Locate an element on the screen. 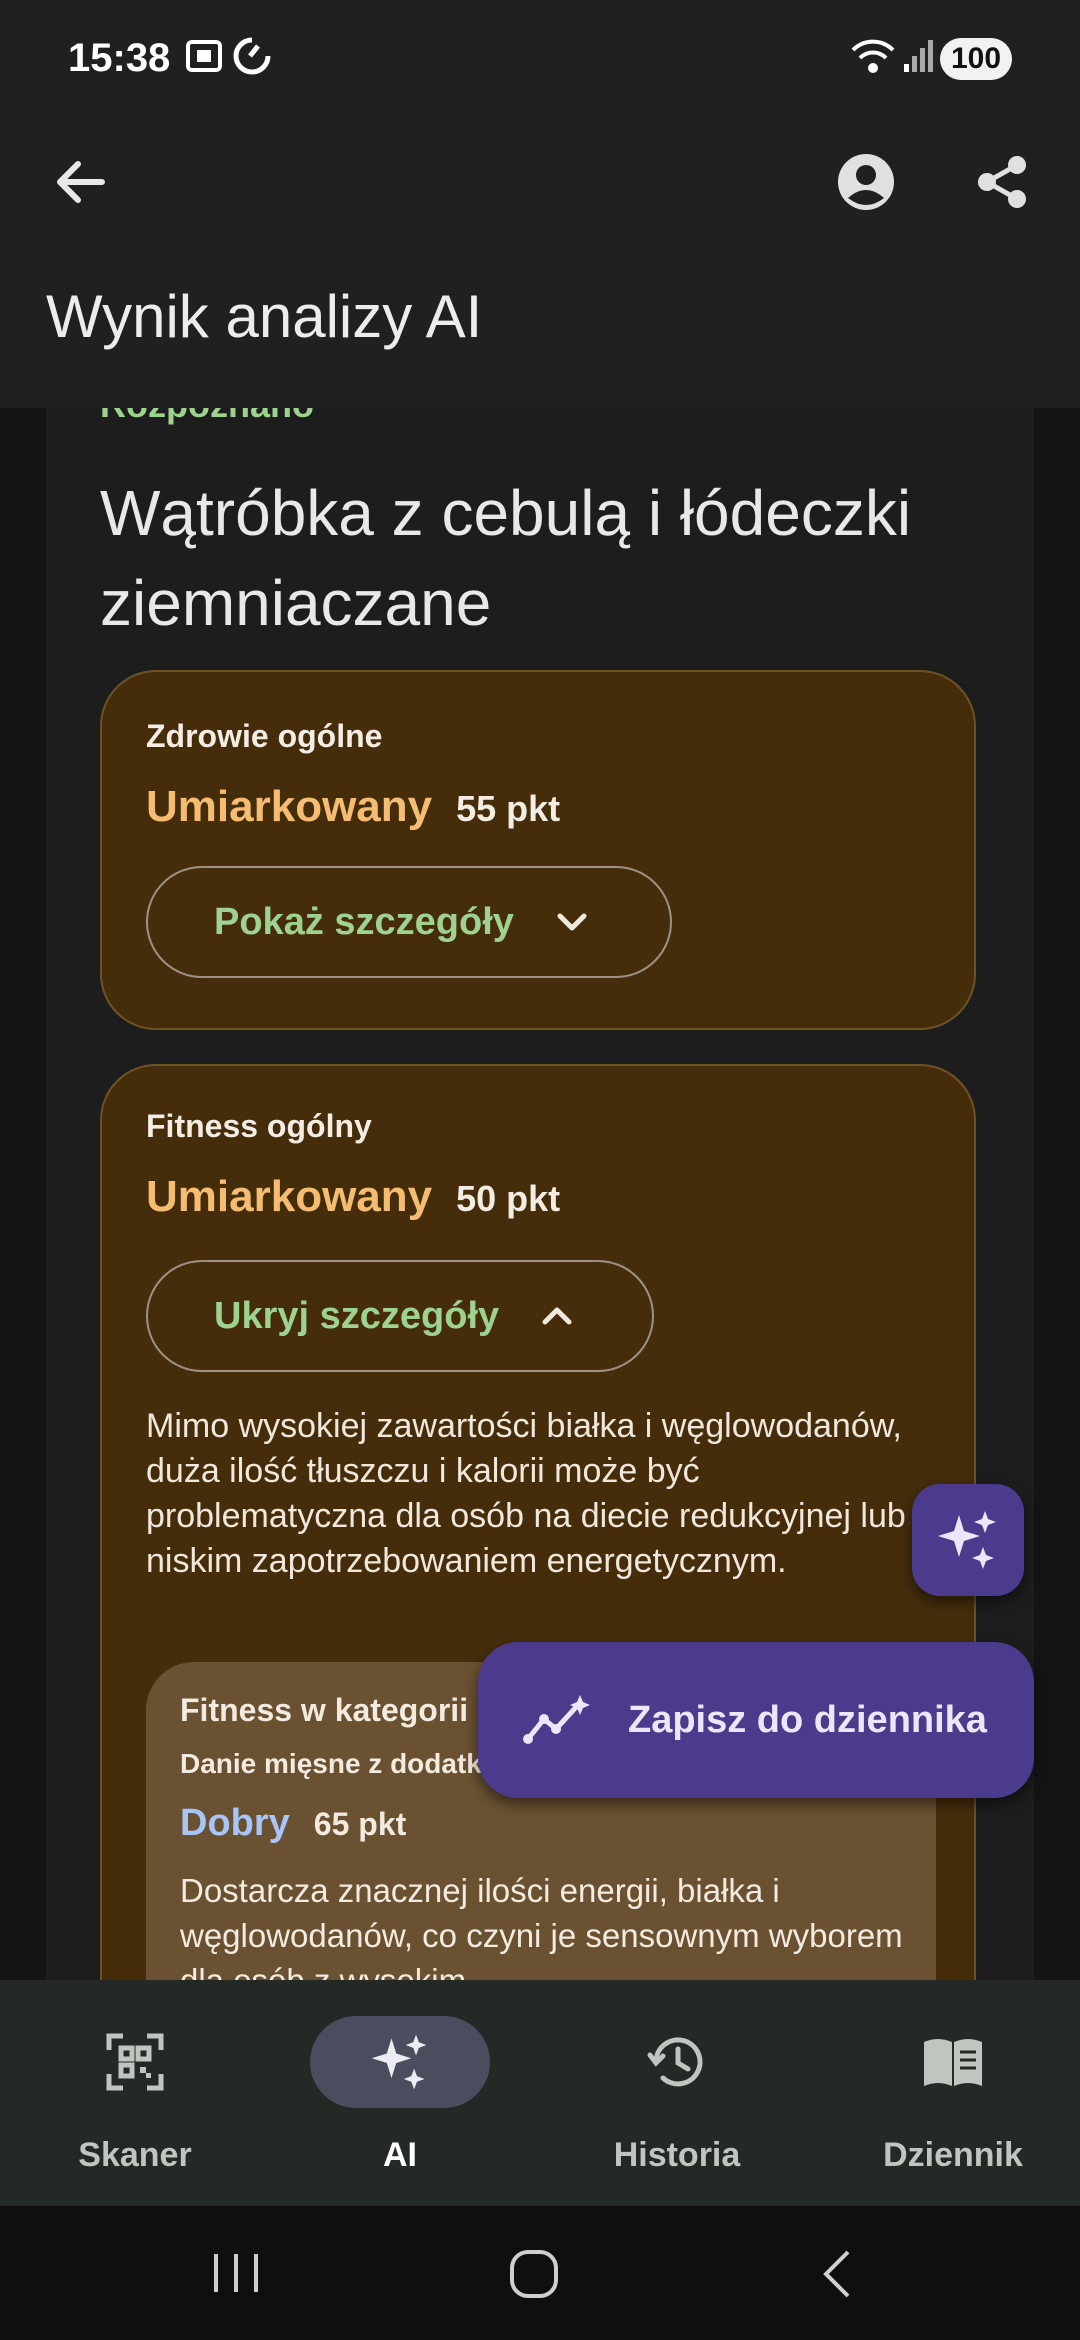 Image resolution: width=1080 pixels, height=2340 pixels. fitness-rating-row: Umiarkowany 50 pkt is located at coordinates (353, 1197).